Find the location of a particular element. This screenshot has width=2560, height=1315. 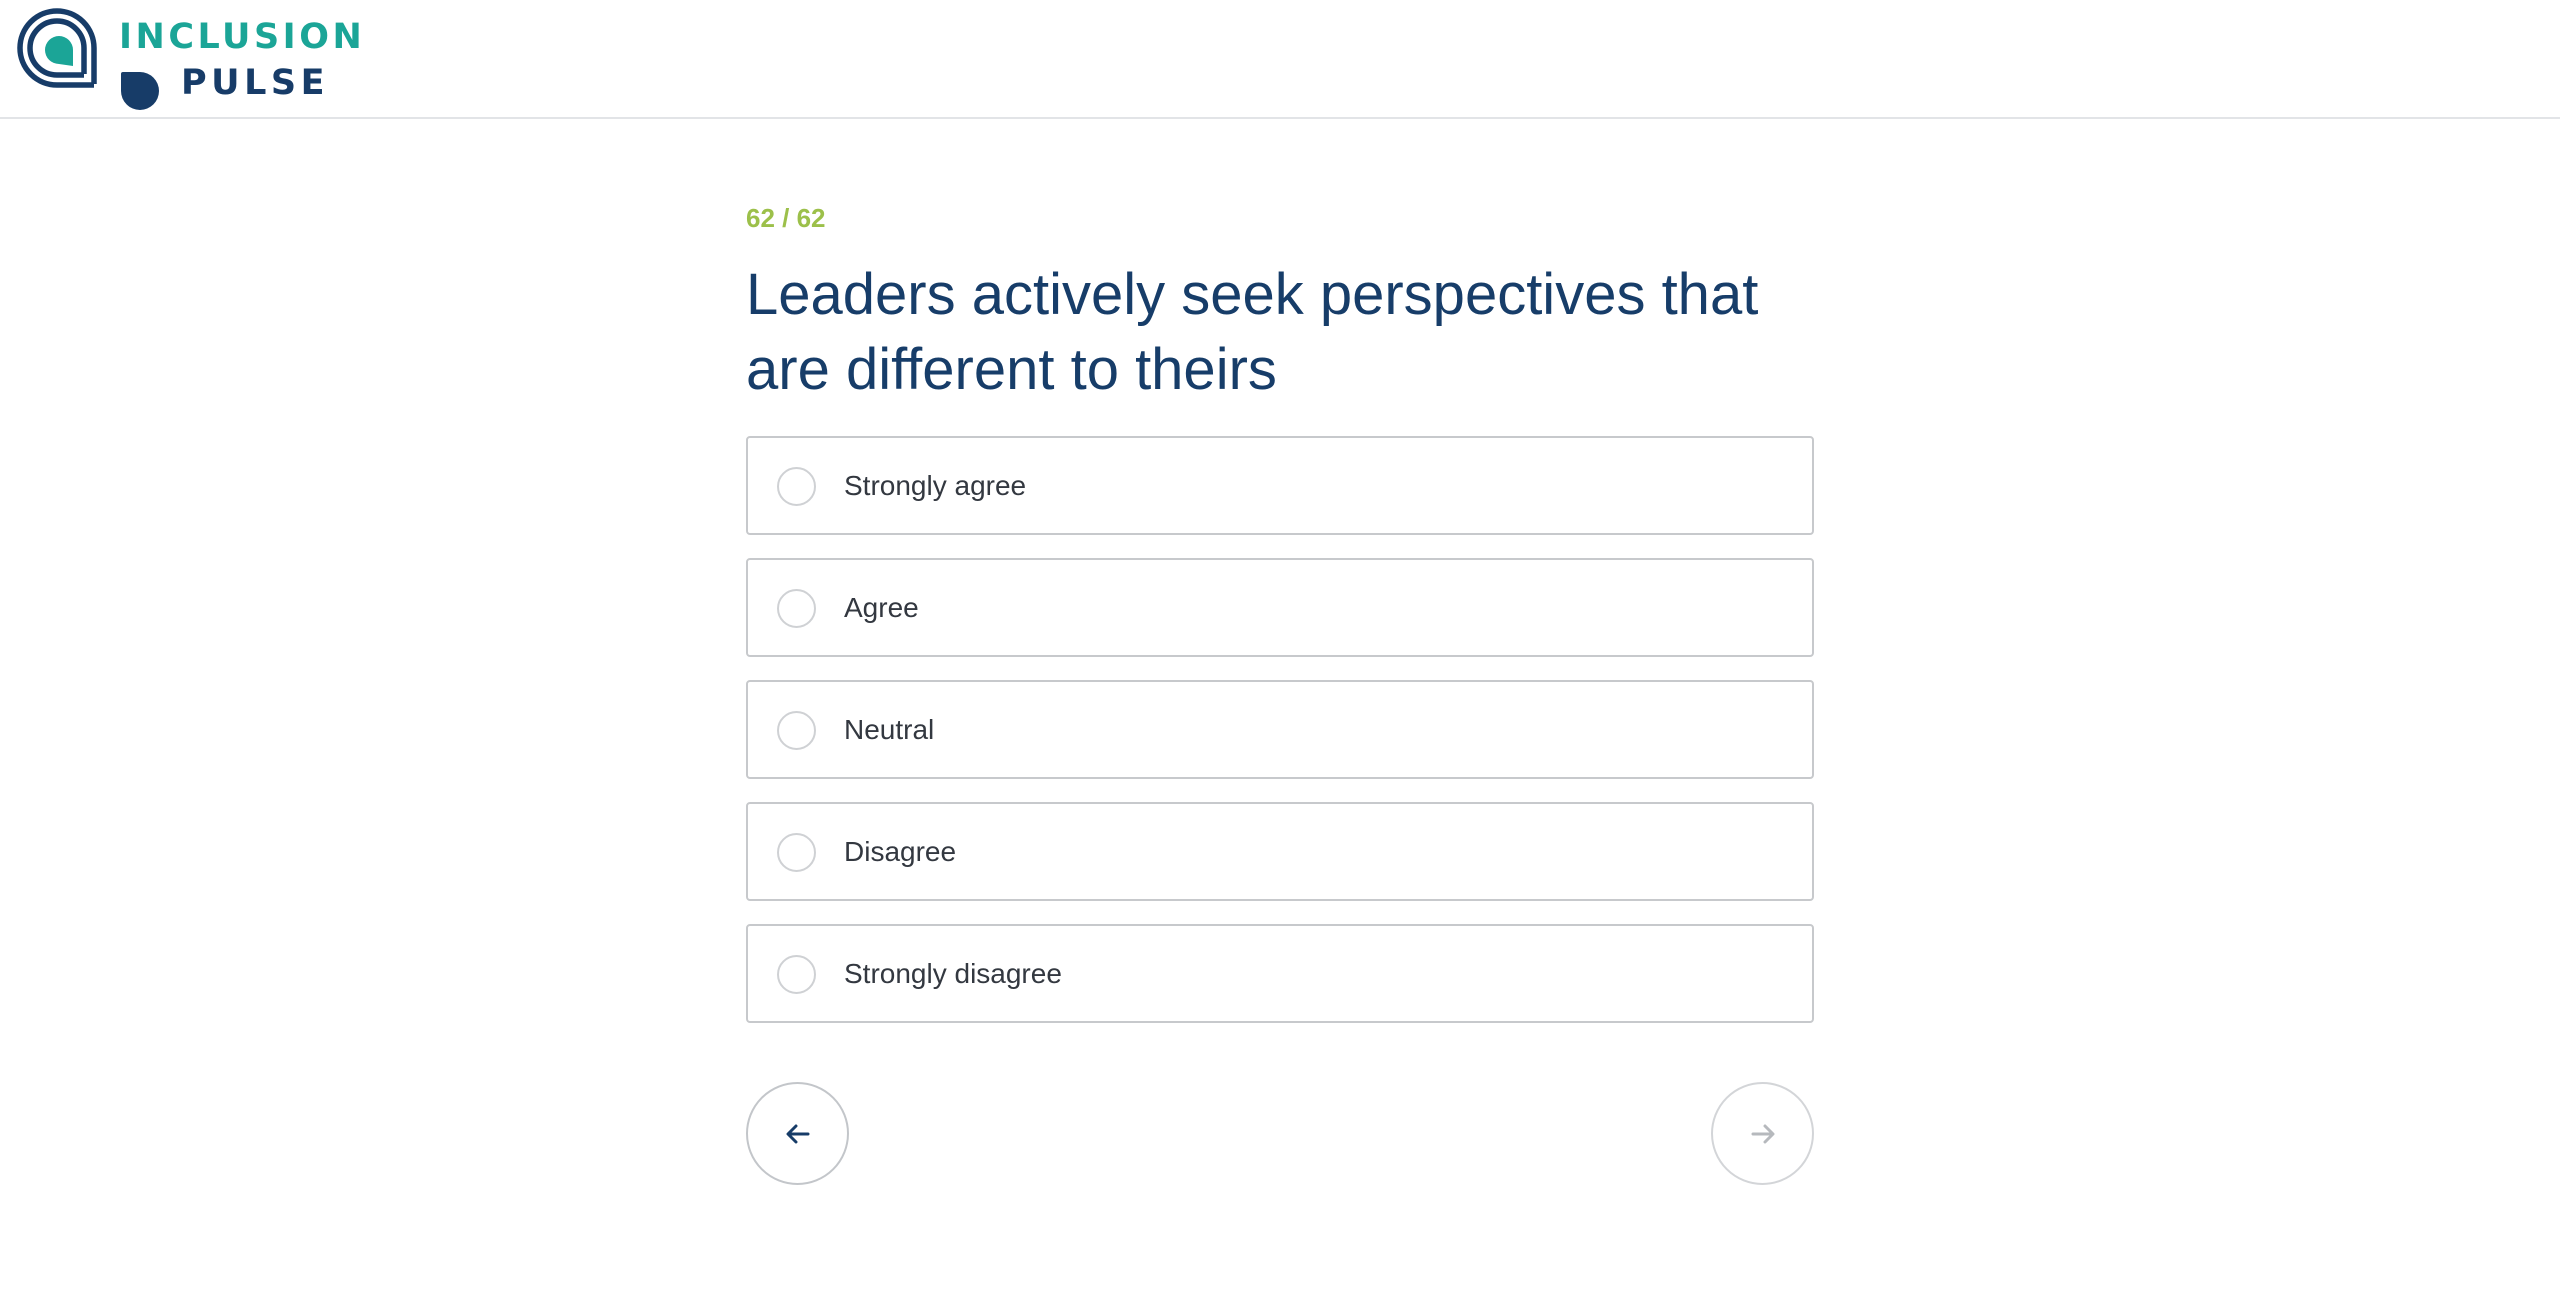

arrow-right-icon is located at coordinates (1762, 1133).